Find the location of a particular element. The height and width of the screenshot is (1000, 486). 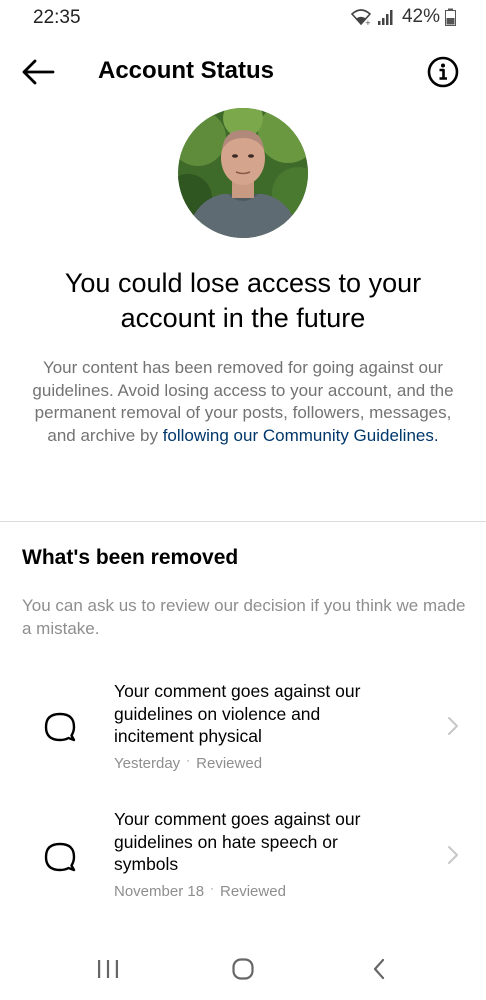

profile-avatar is located at coordinates (243, 173).